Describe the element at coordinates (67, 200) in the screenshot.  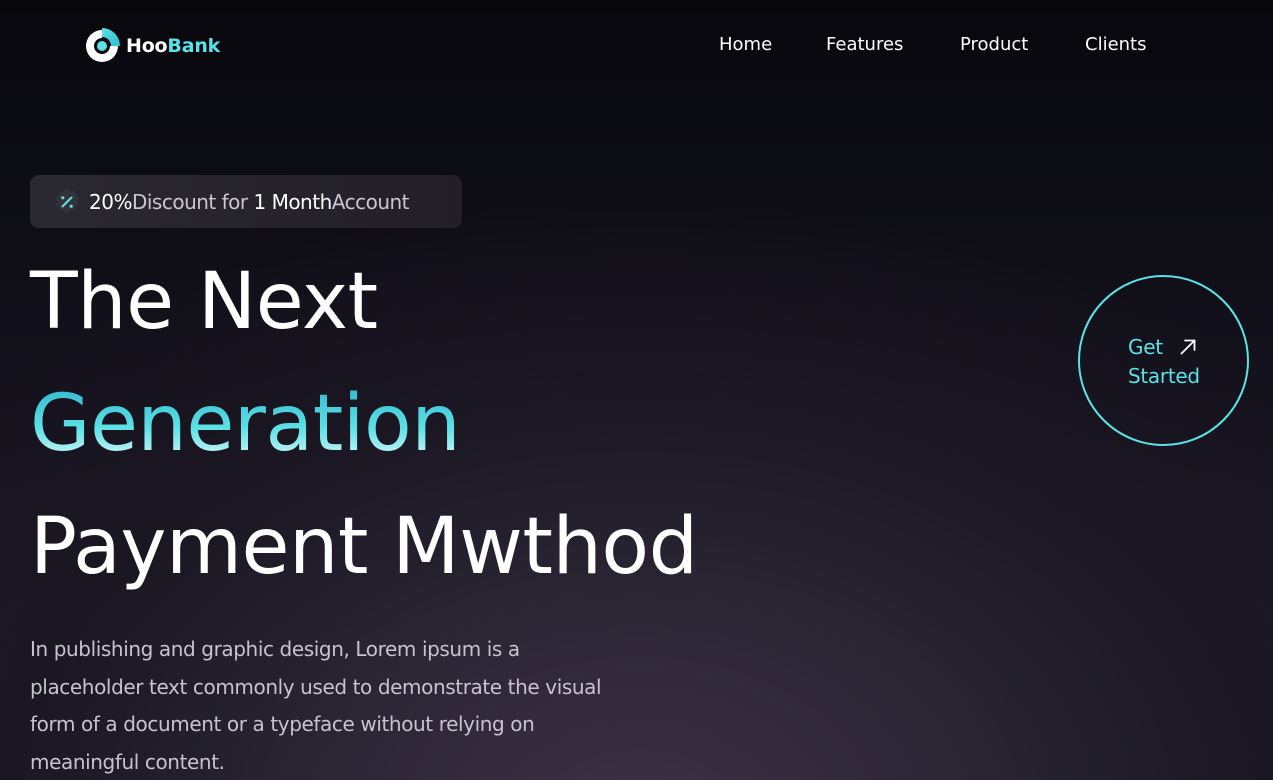
I see `discount-percent-icon` at that location.